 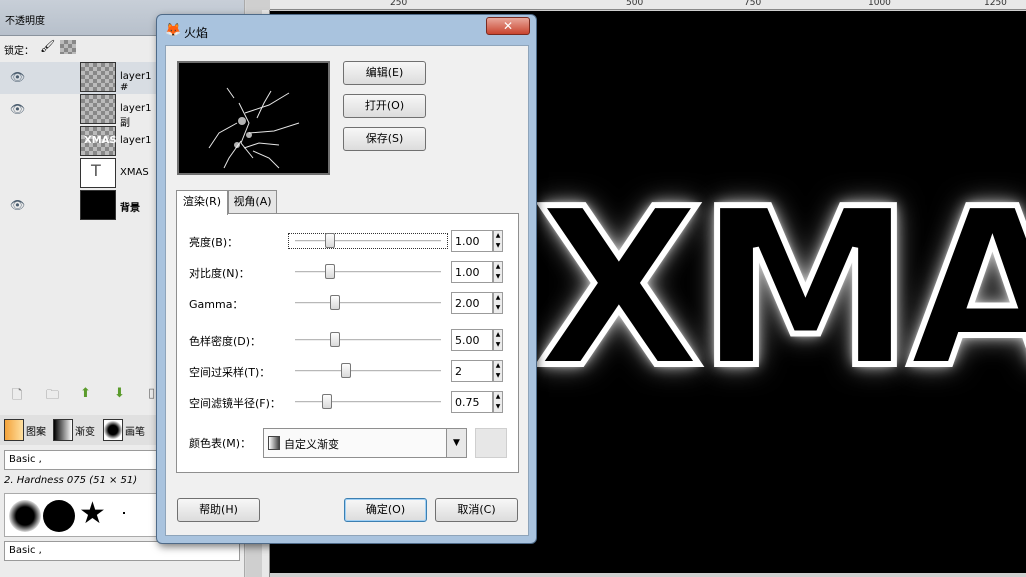 What do you see at coordinates (216, 304) in the screenshot?
I see `slider-label: Gamma：` at bounding box center [216, 304].